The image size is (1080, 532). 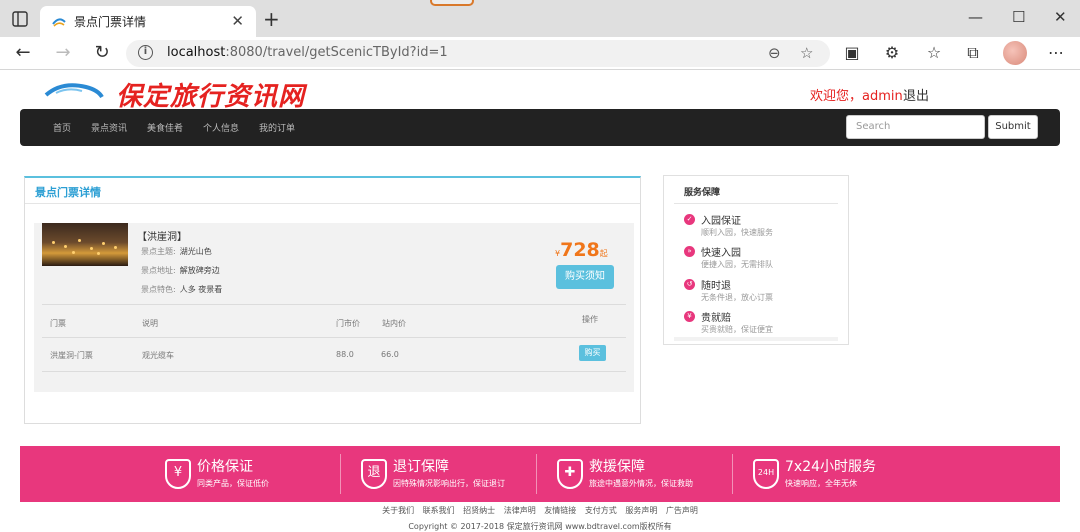 I want to click on buy-button: 购买, so click(x=592, y=353).